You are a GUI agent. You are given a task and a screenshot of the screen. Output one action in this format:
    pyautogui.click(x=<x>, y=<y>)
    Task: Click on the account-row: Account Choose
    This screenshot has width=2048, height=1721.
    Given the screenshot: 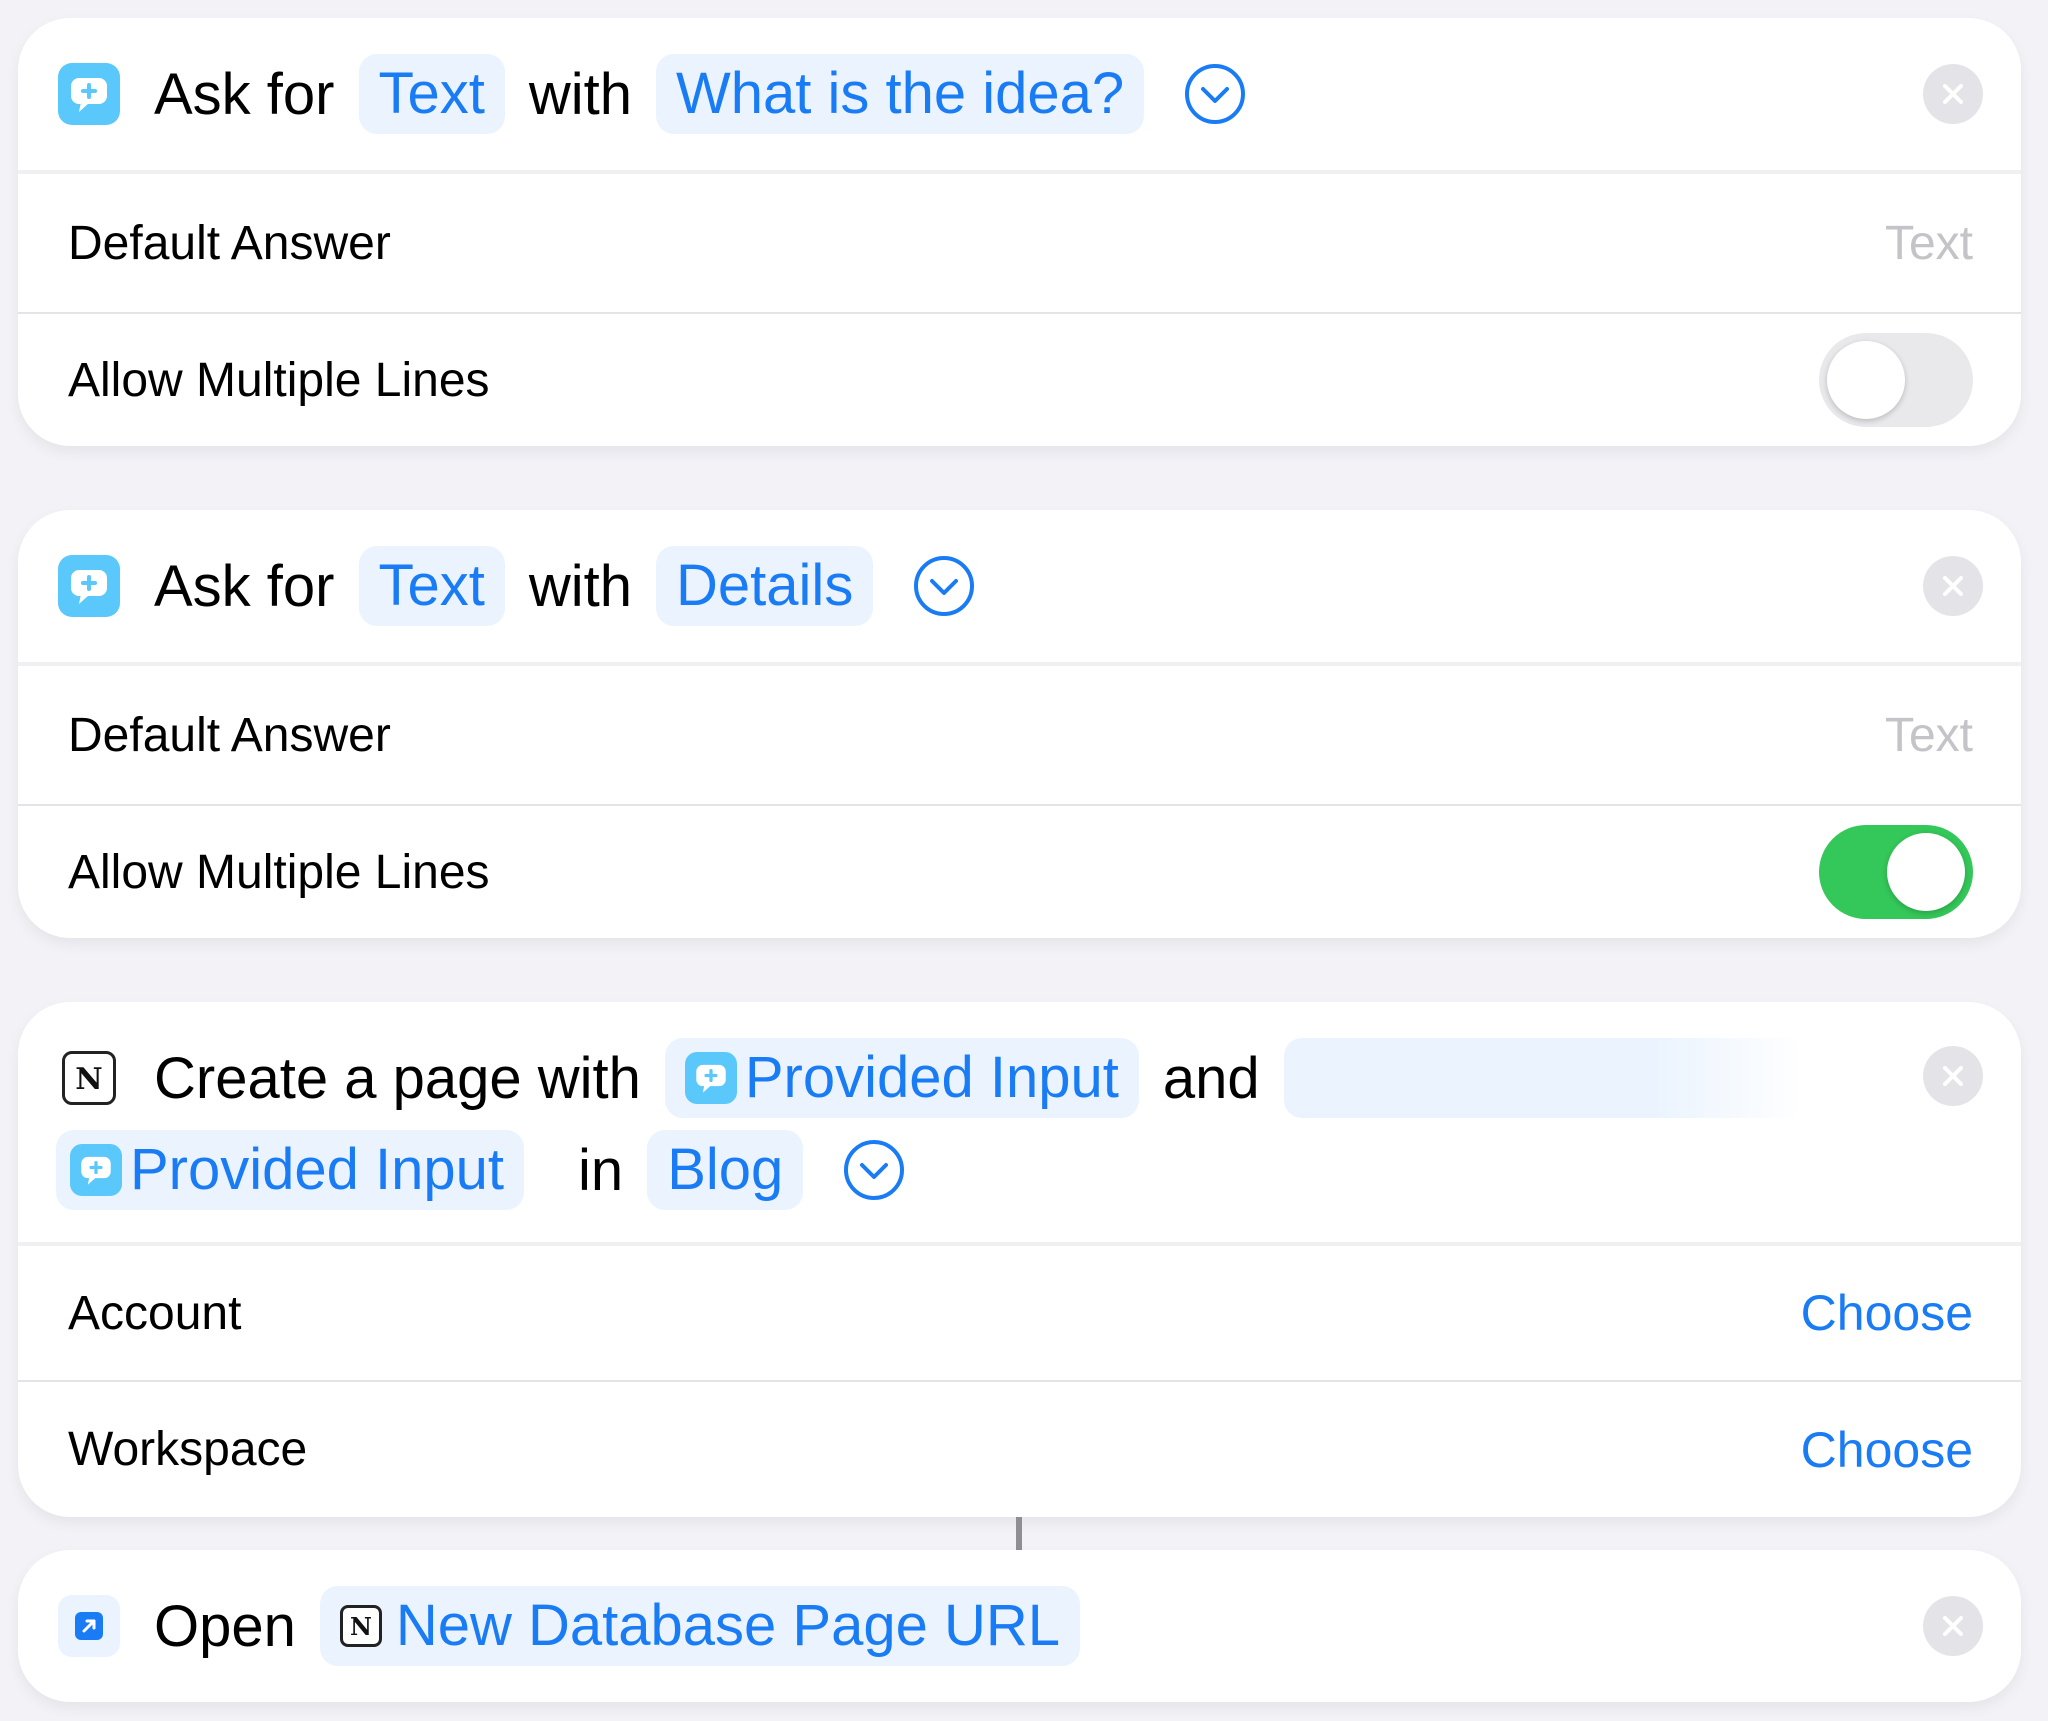 What is the action you would take?
    pyautogui.click(x=1019, y=1311)
    